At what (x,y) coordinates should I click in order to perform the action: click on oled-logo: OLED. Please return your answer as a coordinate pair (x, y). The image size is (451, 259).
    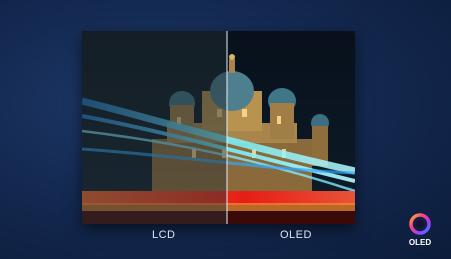
    Looking at the image, I should click on (420, 232).